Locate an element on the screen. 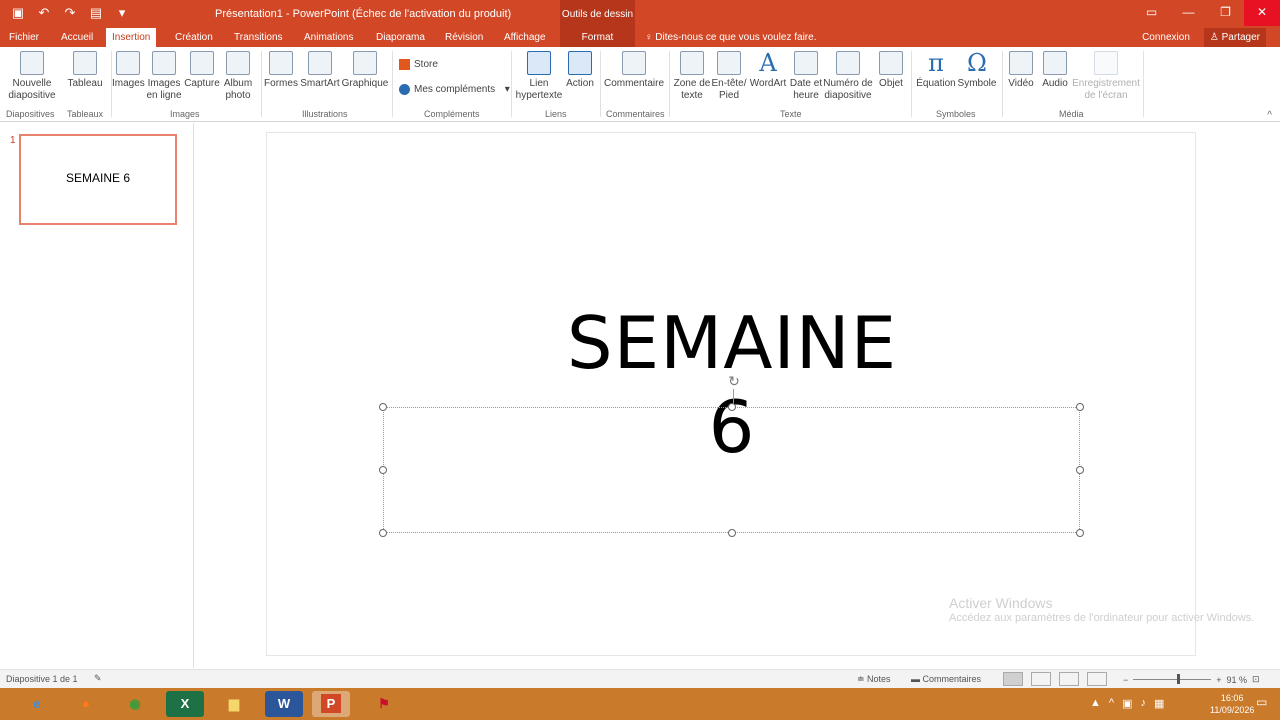  hyperlink-button: Lien hypertexte is located at coordinates (539, 76).